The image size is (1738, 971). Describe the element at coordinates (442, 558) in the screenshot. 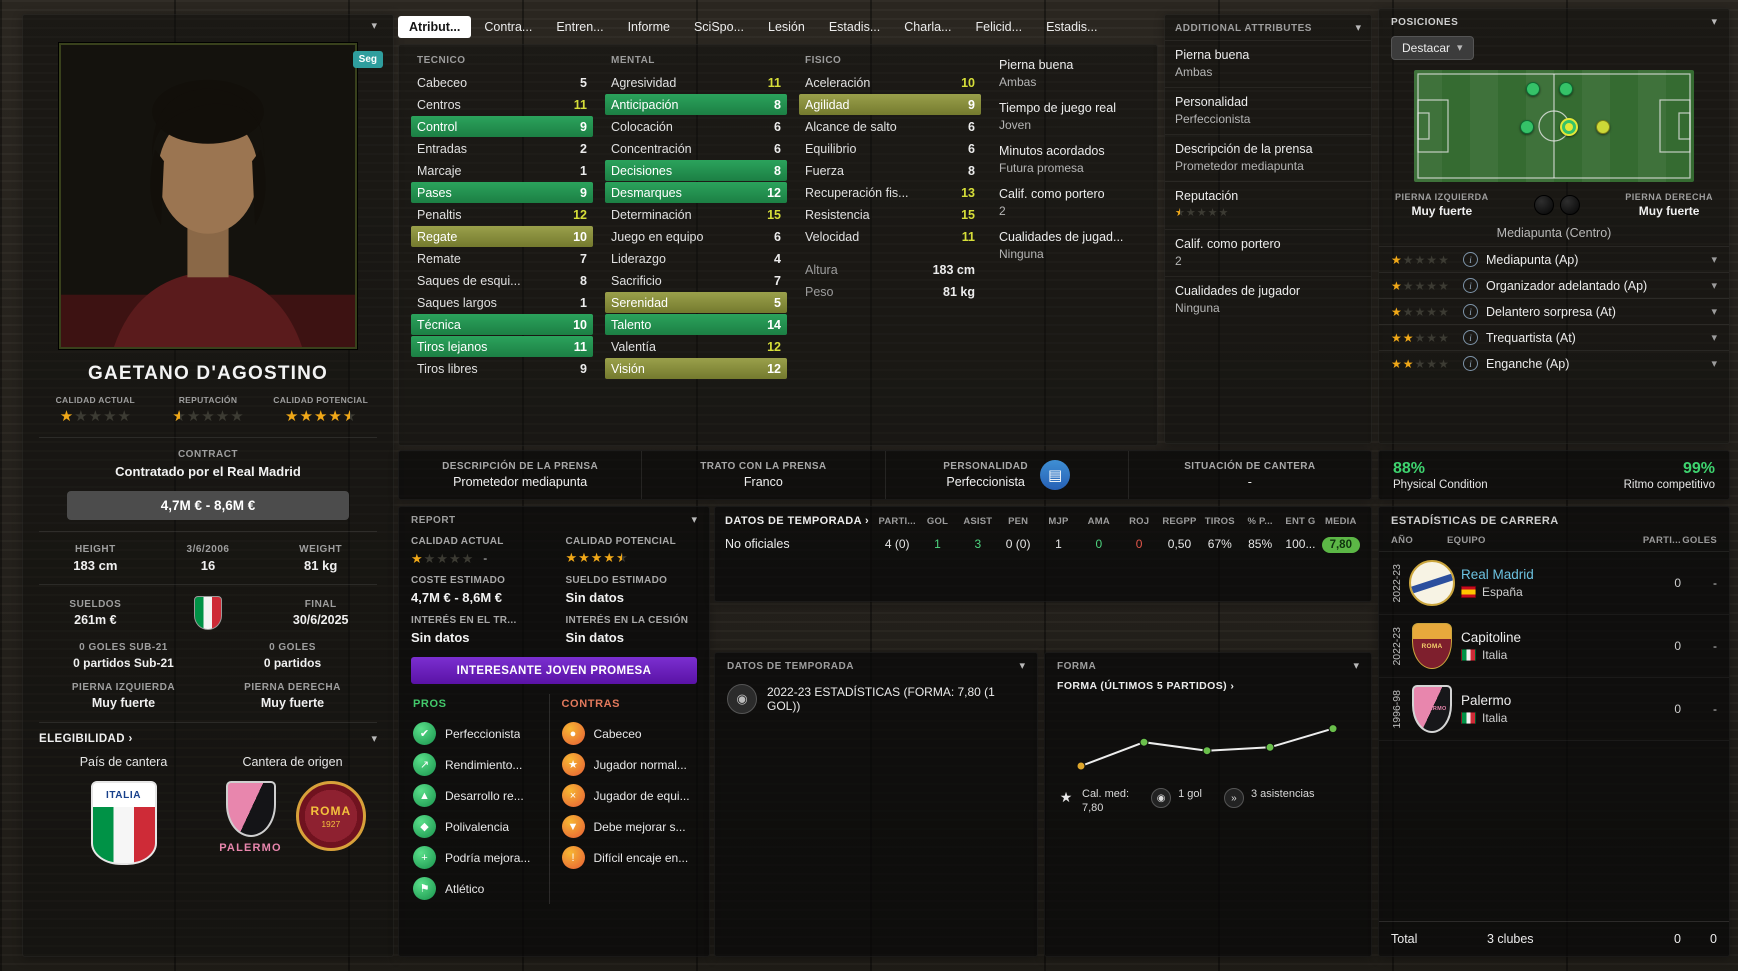

I see `current-ability-stars: ★ ★ ★ ★ ★` at that location.